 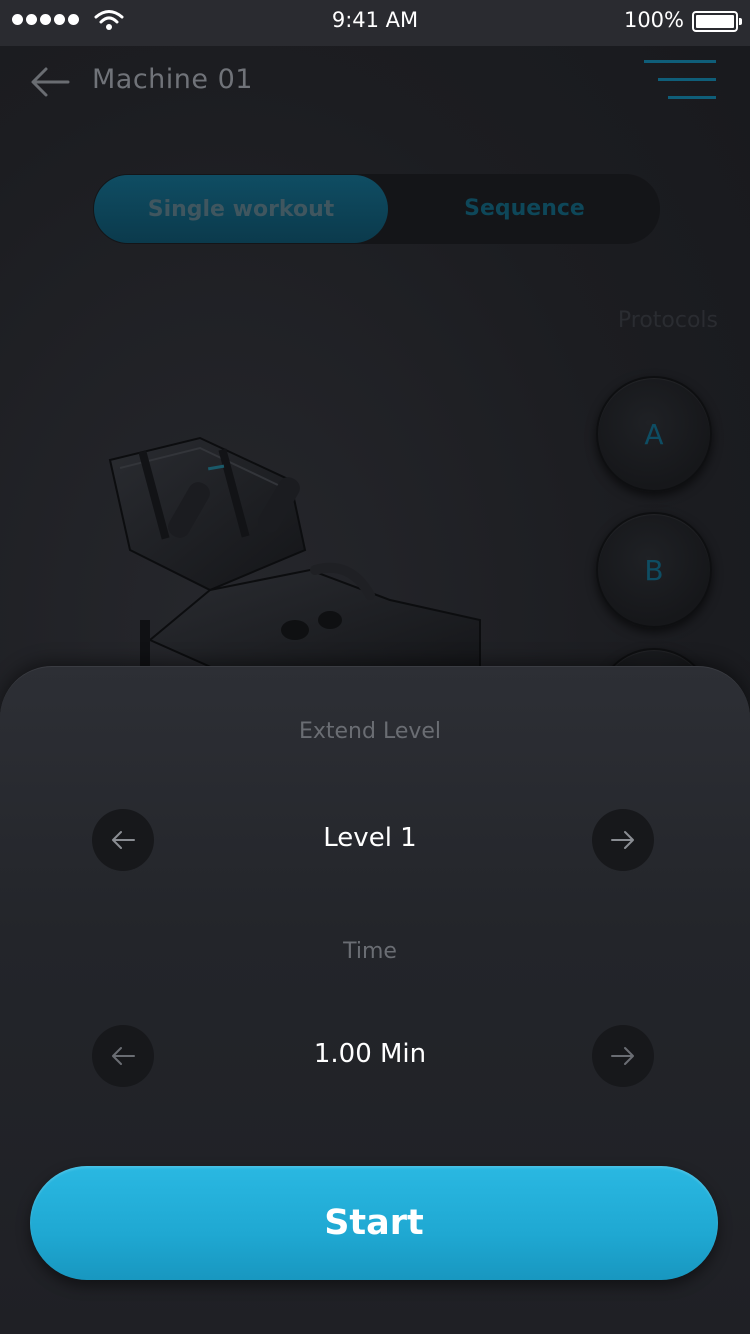 What do you see at coordinates (241, 209) in the screenshot?
I see `tab-single-workout: Single workout` at bounding box center [241, 209].